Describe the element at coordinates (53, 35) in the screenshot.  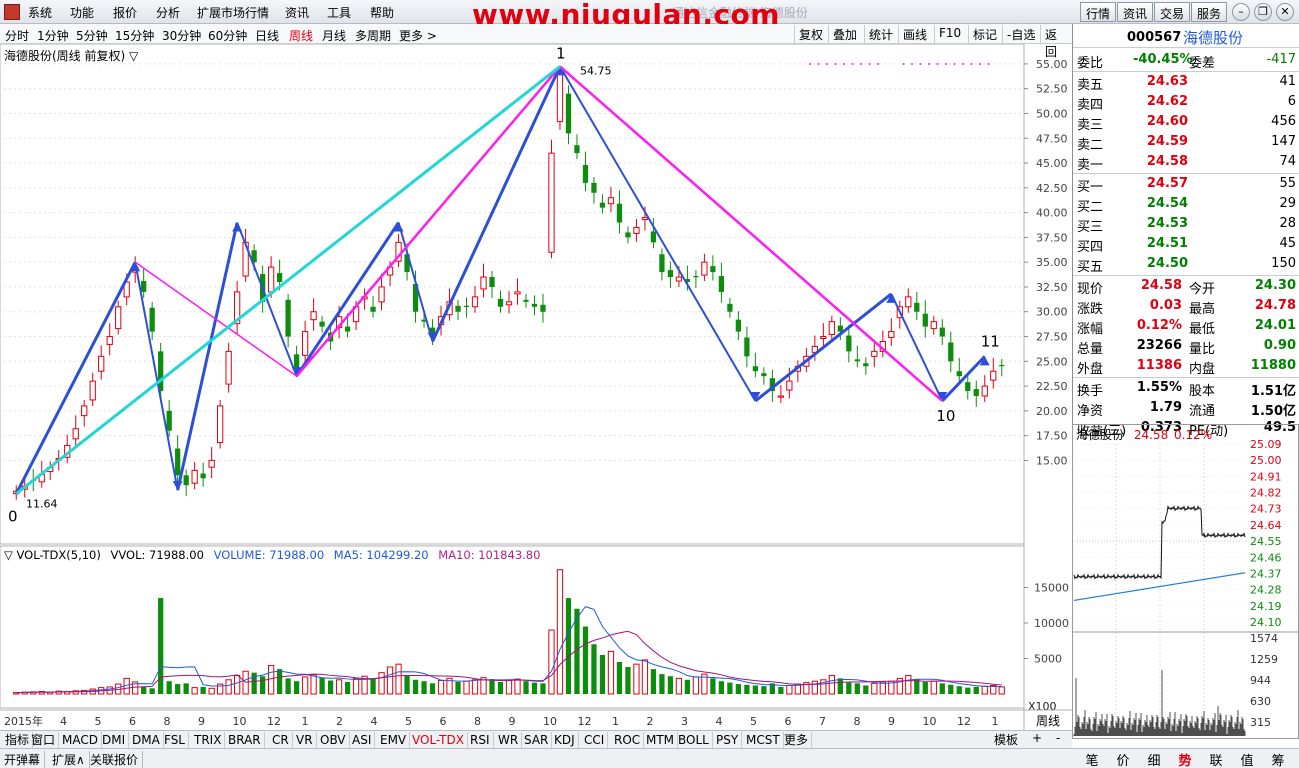
I see `period-1min: 1分钟` at that location.